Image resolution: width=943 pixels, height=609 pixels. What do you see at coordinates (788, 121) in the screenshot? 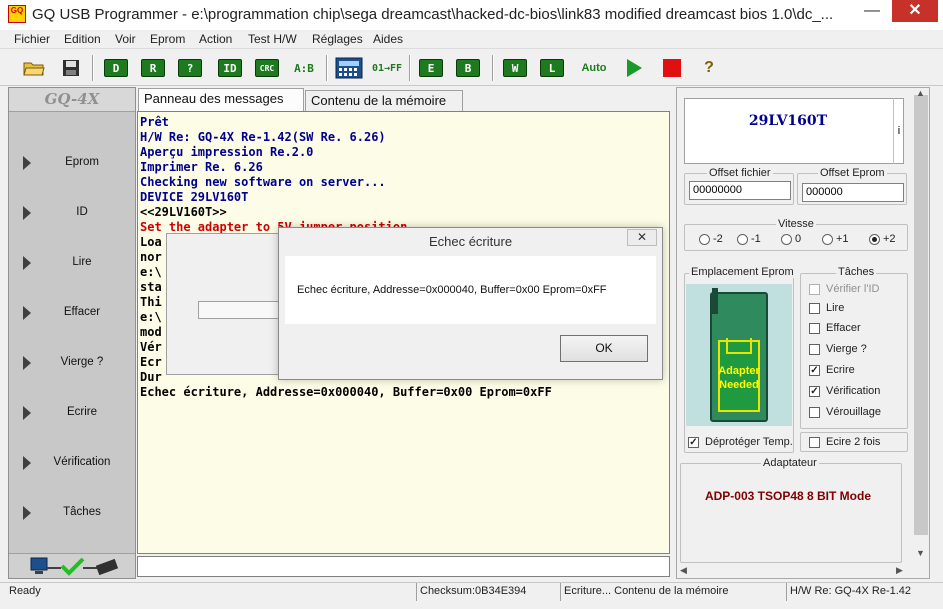
I see `chip-name: 29LV160T` at bounding box center [788, 121].